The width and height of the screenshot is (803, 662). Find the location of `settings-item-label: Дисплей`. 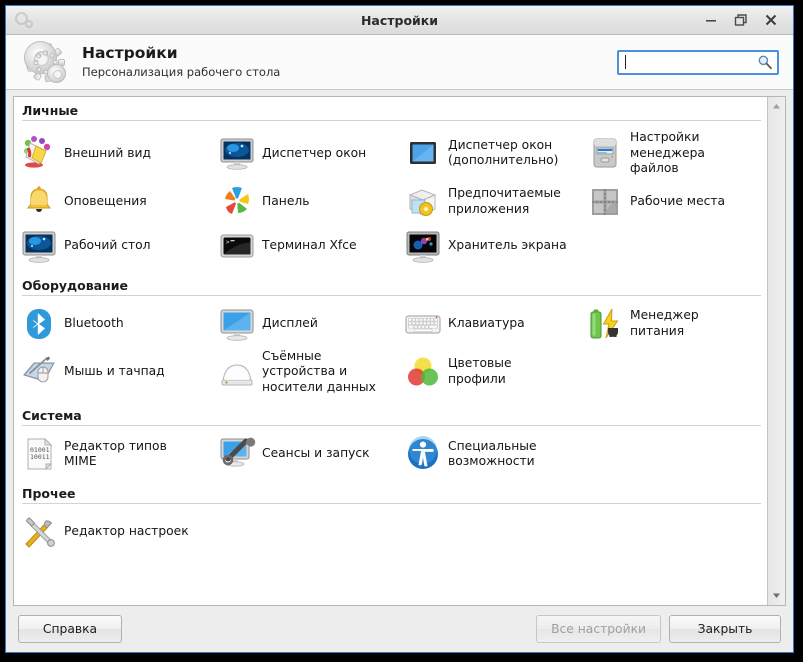

settings-item-label: Дисплей is located at coordinates (290, 322).